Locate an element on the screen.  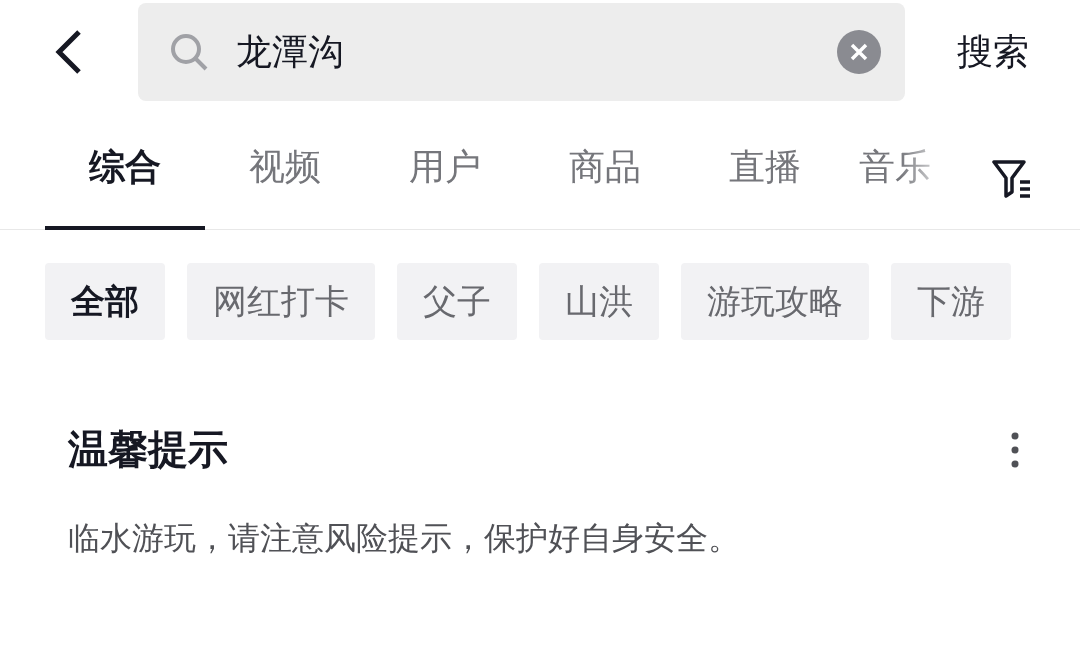
filter-chip: 父子 is located at coordinates (457, 301).